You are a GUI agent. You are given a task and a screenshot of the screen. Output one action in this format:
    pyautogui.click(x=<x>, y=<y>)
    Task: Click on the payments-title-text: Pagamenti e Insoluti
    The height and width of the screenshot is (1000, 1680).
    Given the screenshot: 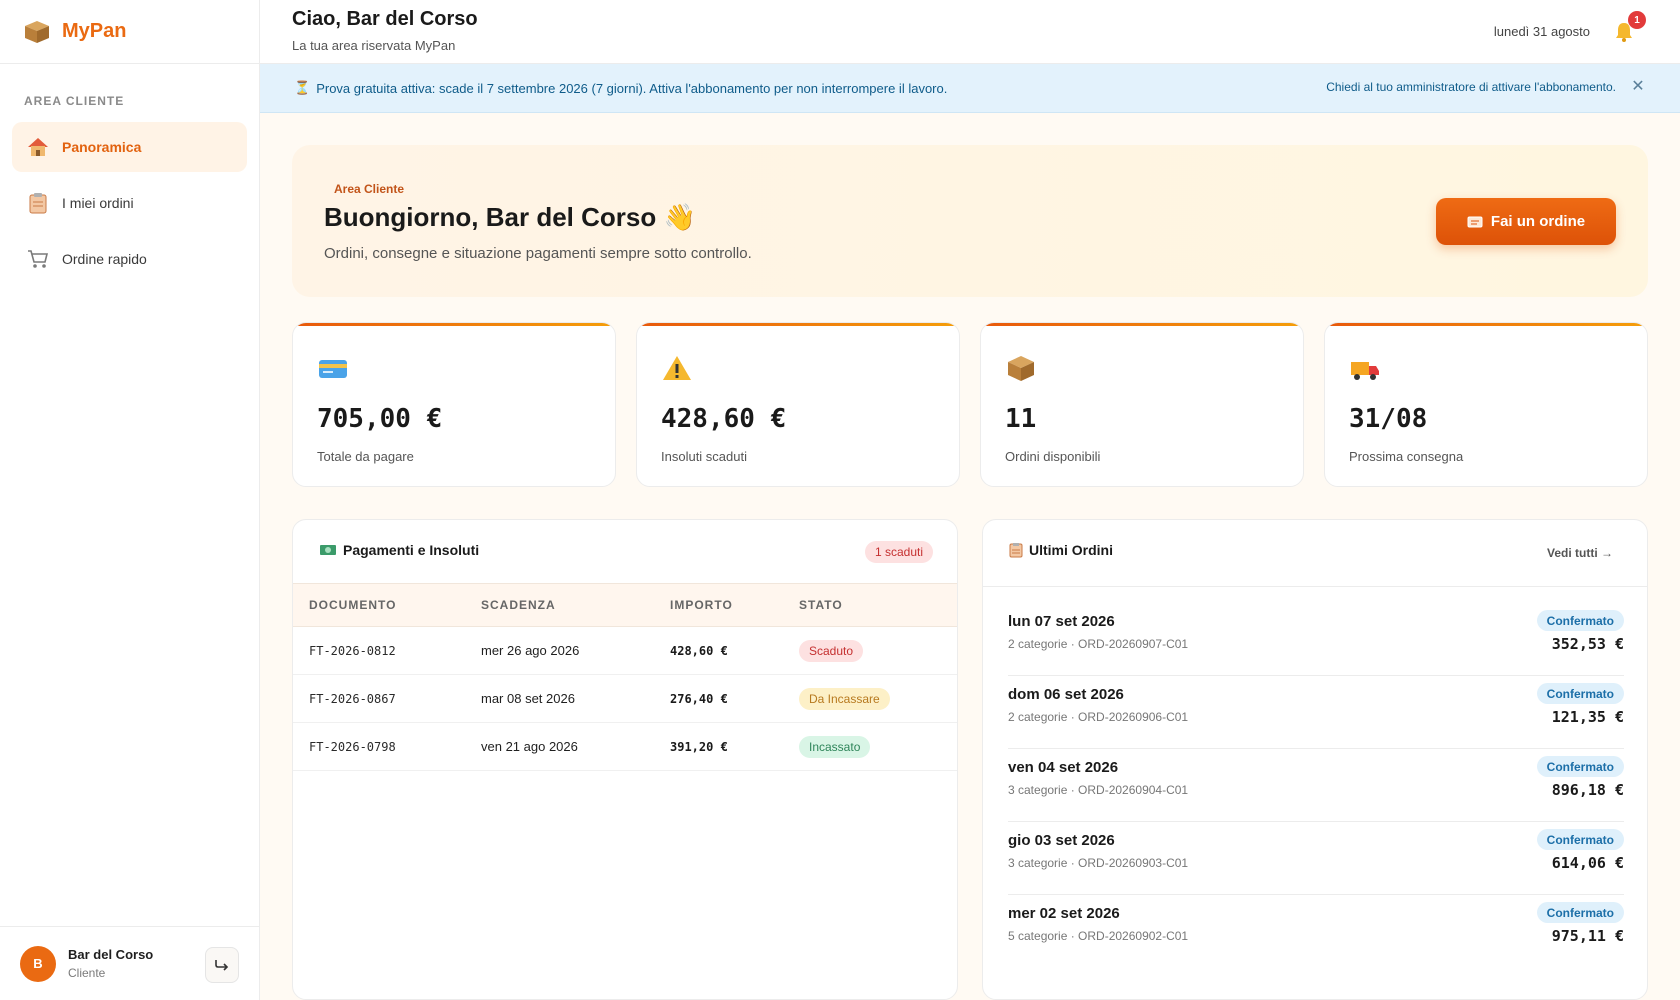 What is the action you would take?
    pyautogui.click(x=411, y=550)
    